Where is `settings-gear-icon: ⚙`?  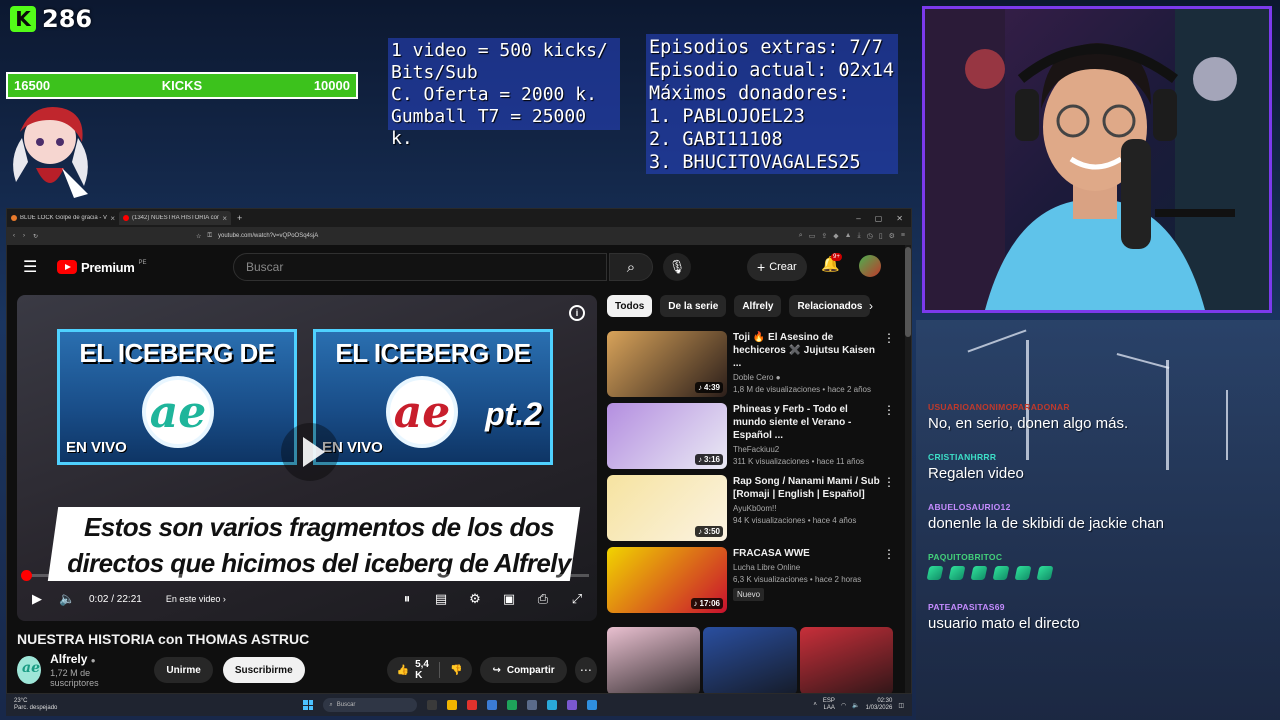 settings-gear-icon: ⚙ is located at coordinates (475, 599).